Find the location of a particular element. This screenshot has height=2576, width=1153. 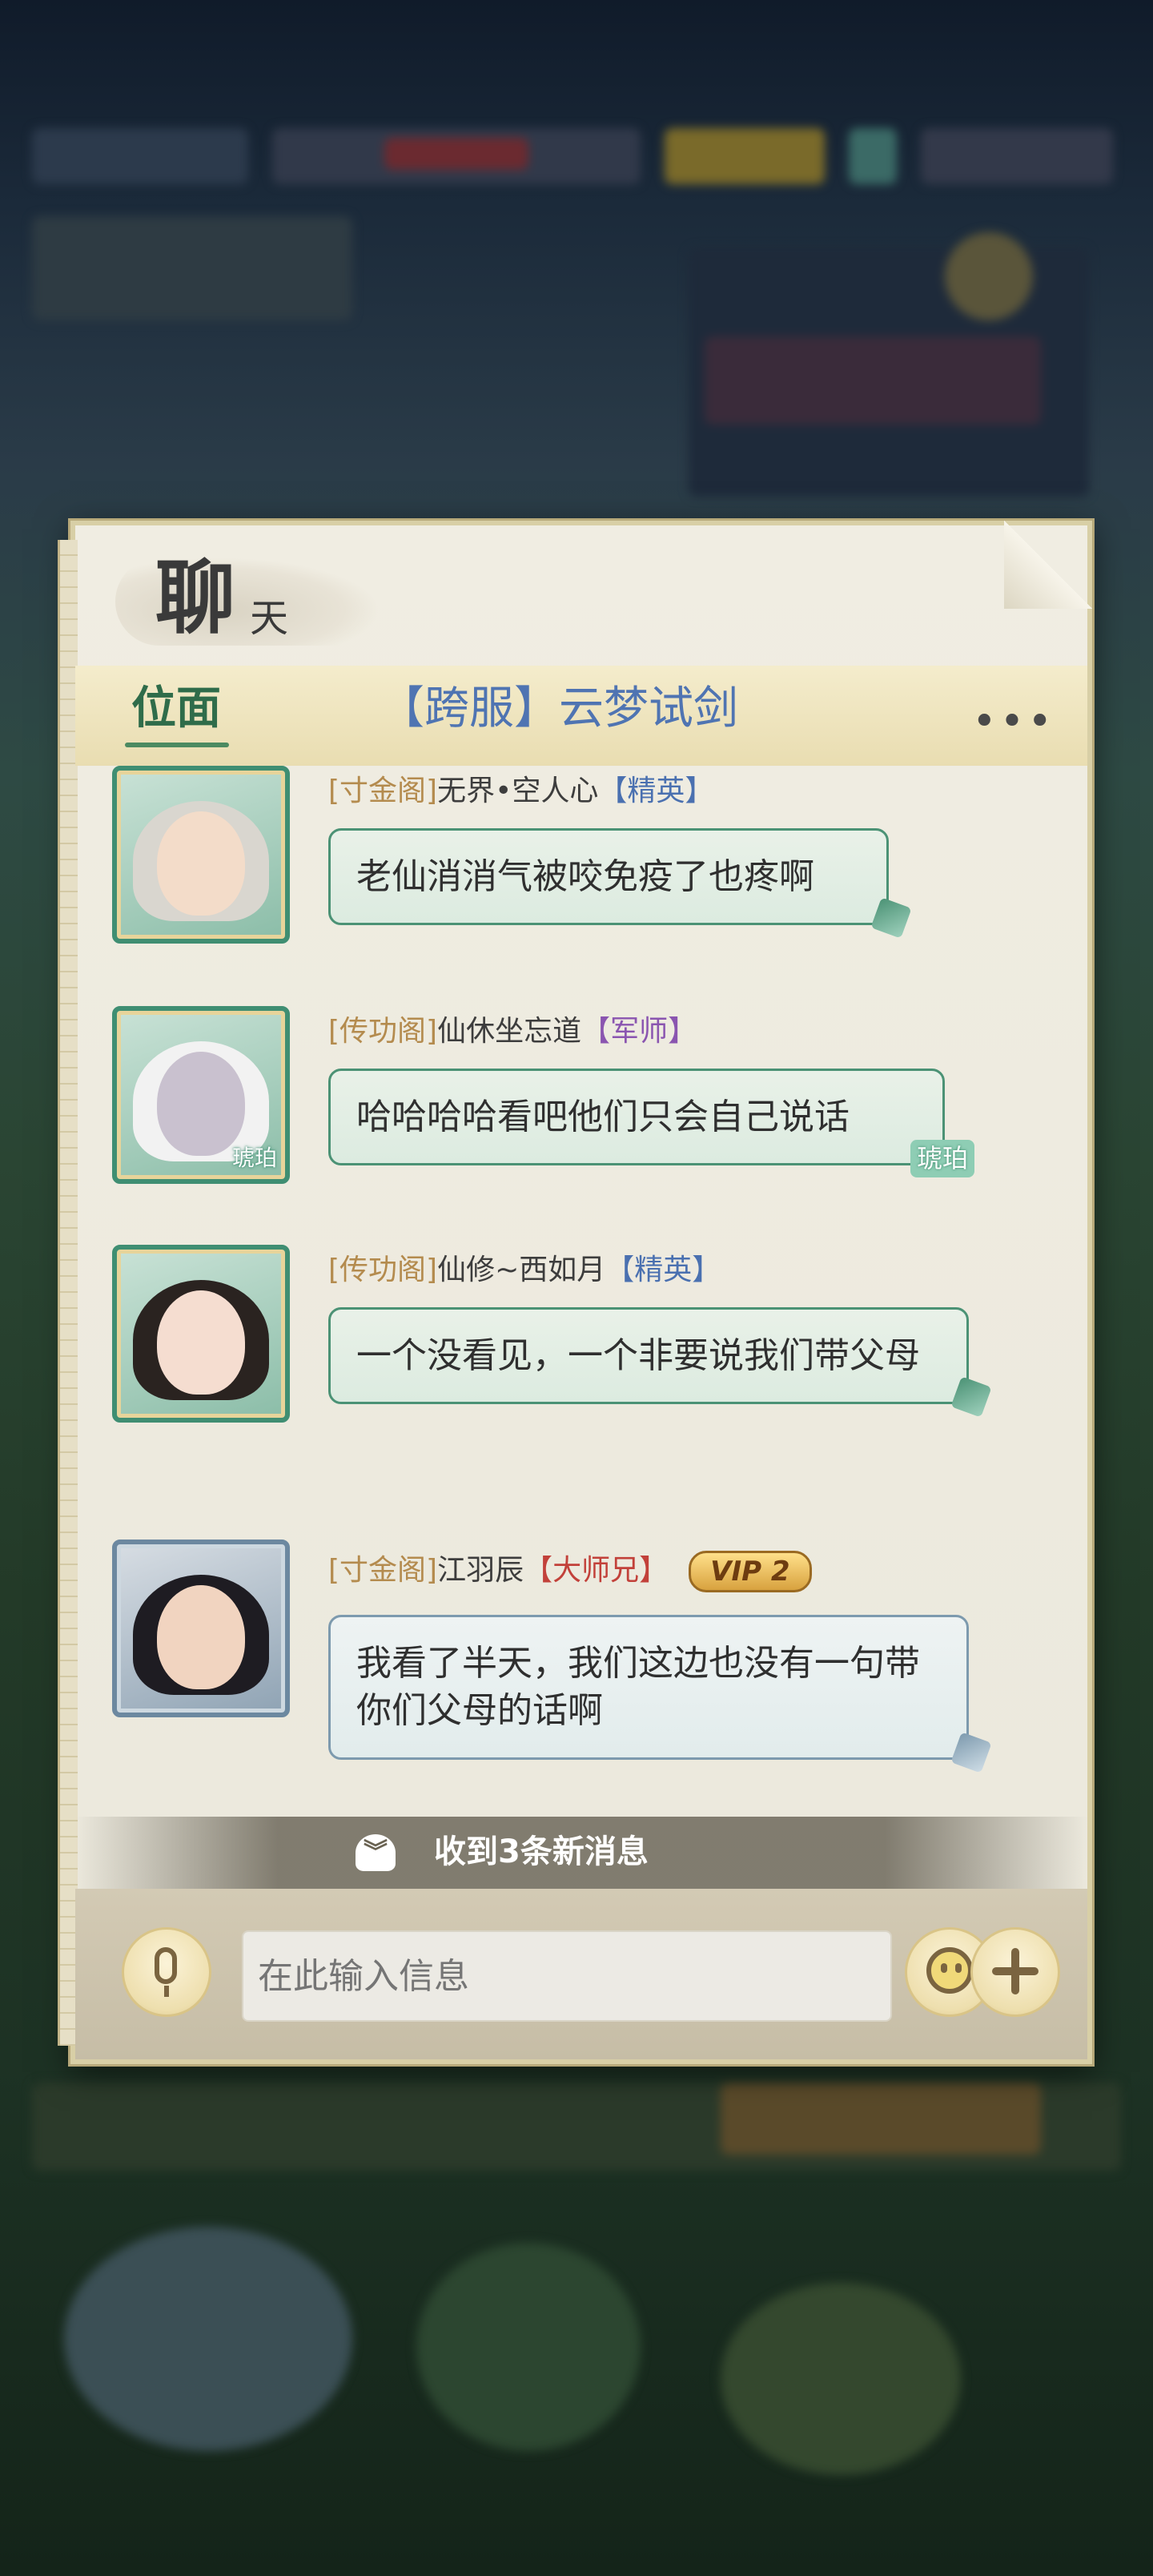

avatar: 琥珀 is located at coordinates (201, 1095).